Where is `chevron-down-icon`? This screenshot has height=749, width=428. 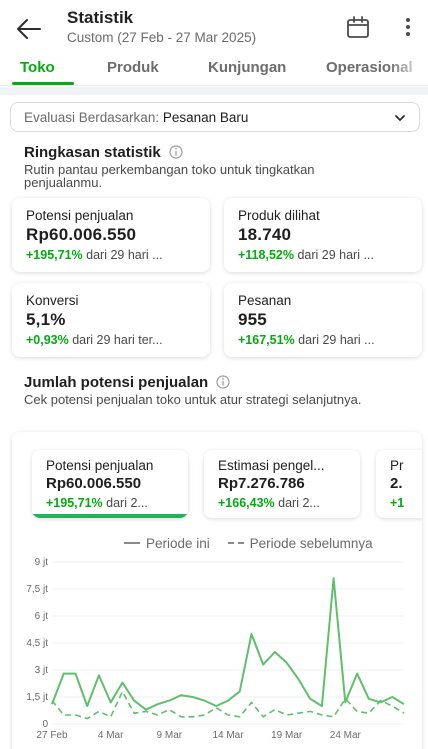
chevron-down-icon is located at coordinates (400, 118).